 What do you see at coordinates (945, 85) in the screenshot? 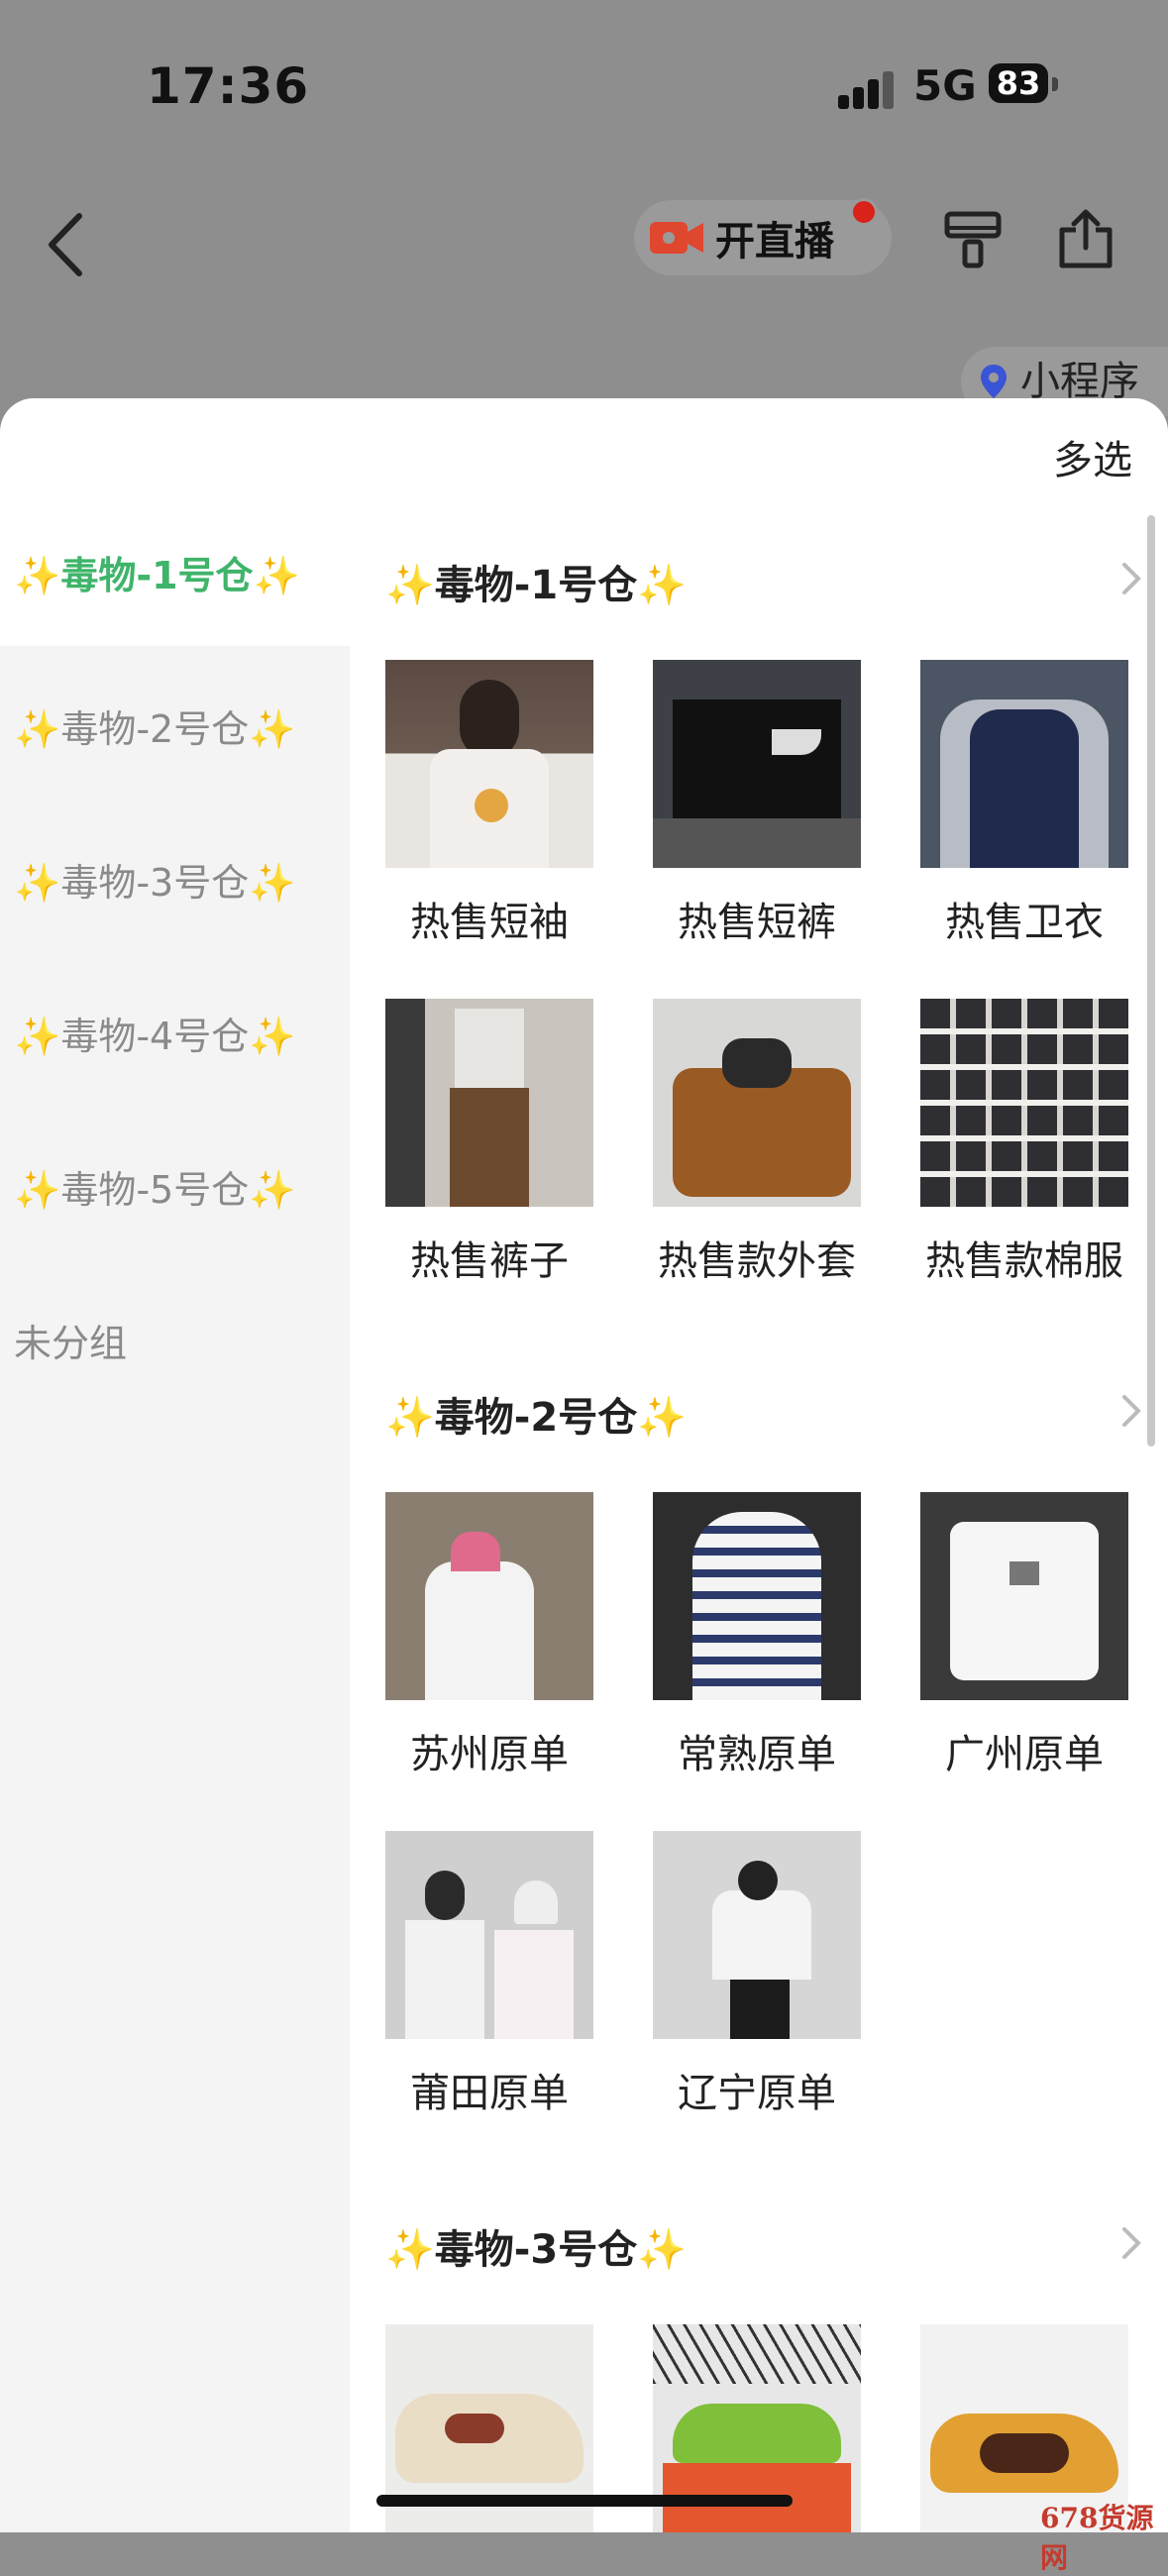
I see `network-type: 5G` at bounding box center [945, 85].